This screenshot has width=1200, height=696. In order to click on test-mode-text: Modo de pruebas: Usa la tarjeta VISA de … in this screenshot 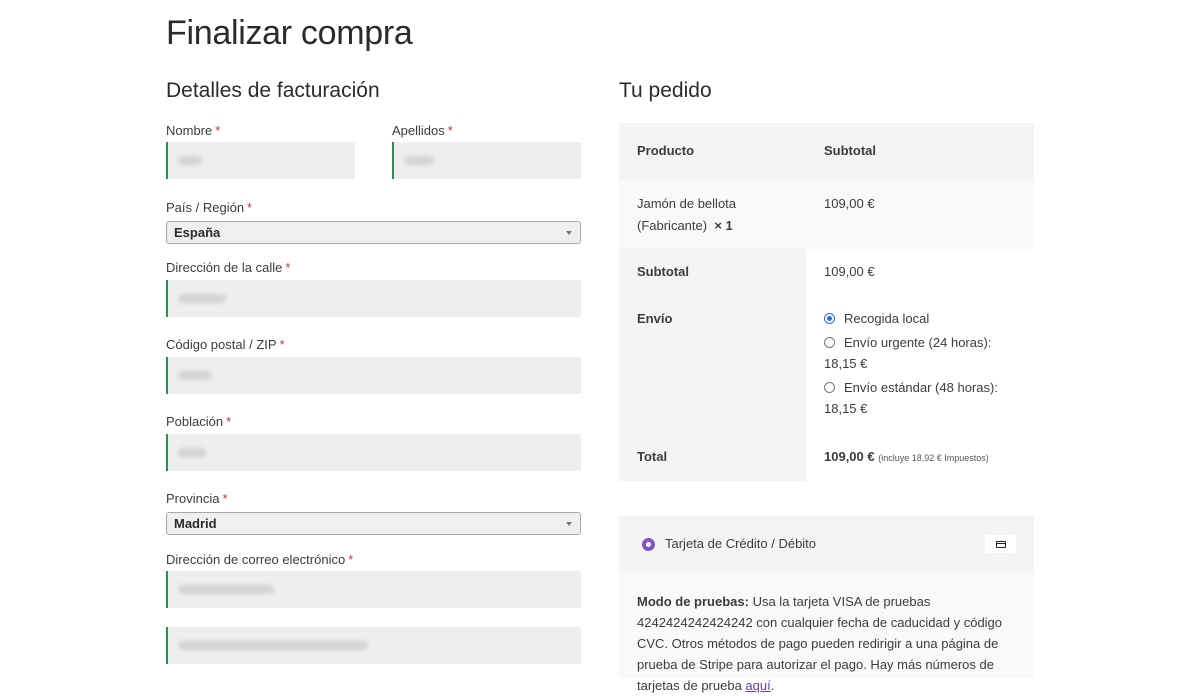, I will do `click(820, 643)`.